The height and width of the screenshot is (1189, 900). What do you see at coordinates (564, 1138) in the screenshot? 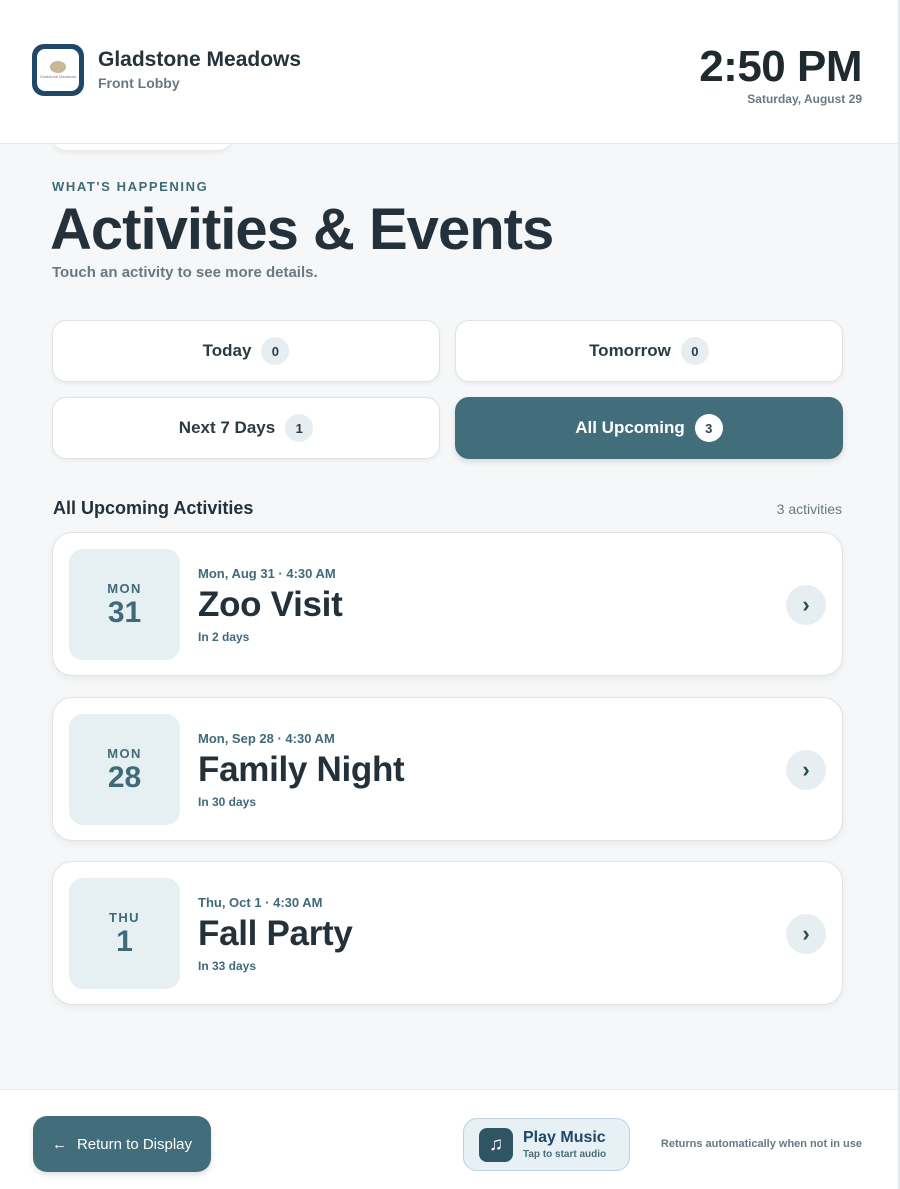
I see `music-title: Play Music` at bounding box center [564, 1138].